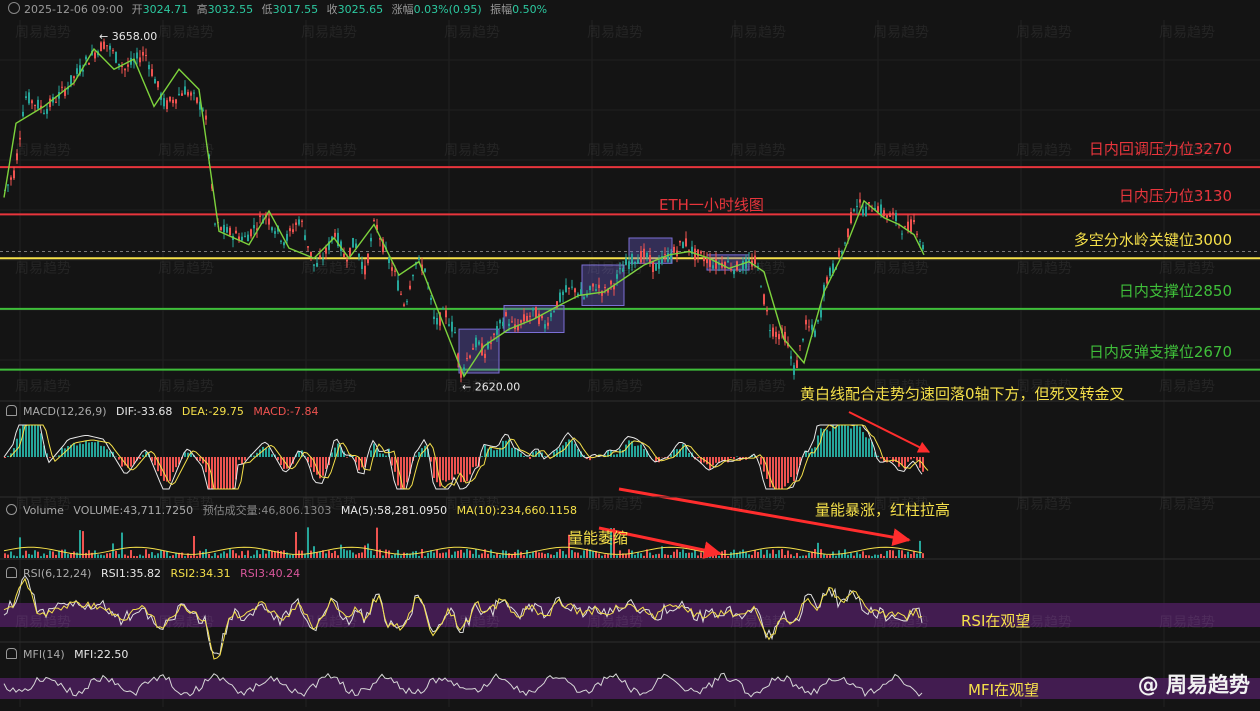 The image size is (1260, 711). I want to click on eye-icon, so click(11, 509).